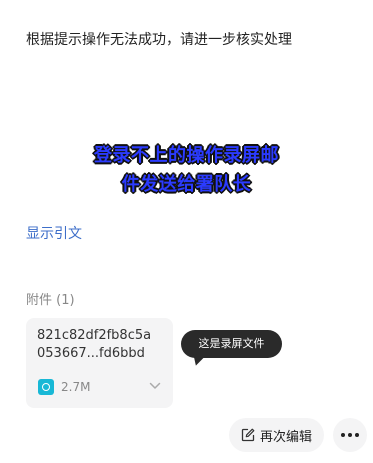 Image resolution: width=373 pixels, height=463 pixels. I want to click on overlay-line-2: 件发送给署队长, so click(186, 184).